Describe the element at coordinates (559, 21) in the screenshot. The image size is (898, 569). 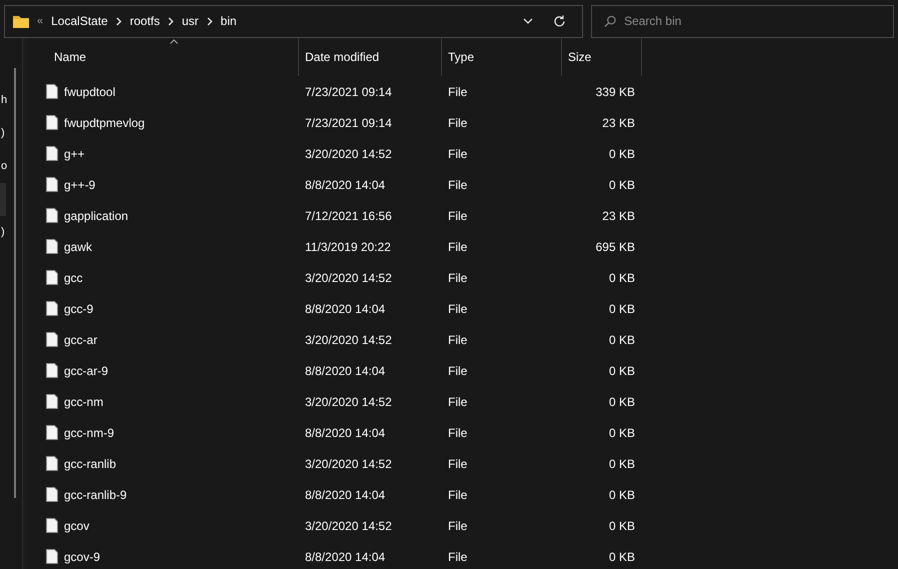
I see `refresh-icon` at that location.